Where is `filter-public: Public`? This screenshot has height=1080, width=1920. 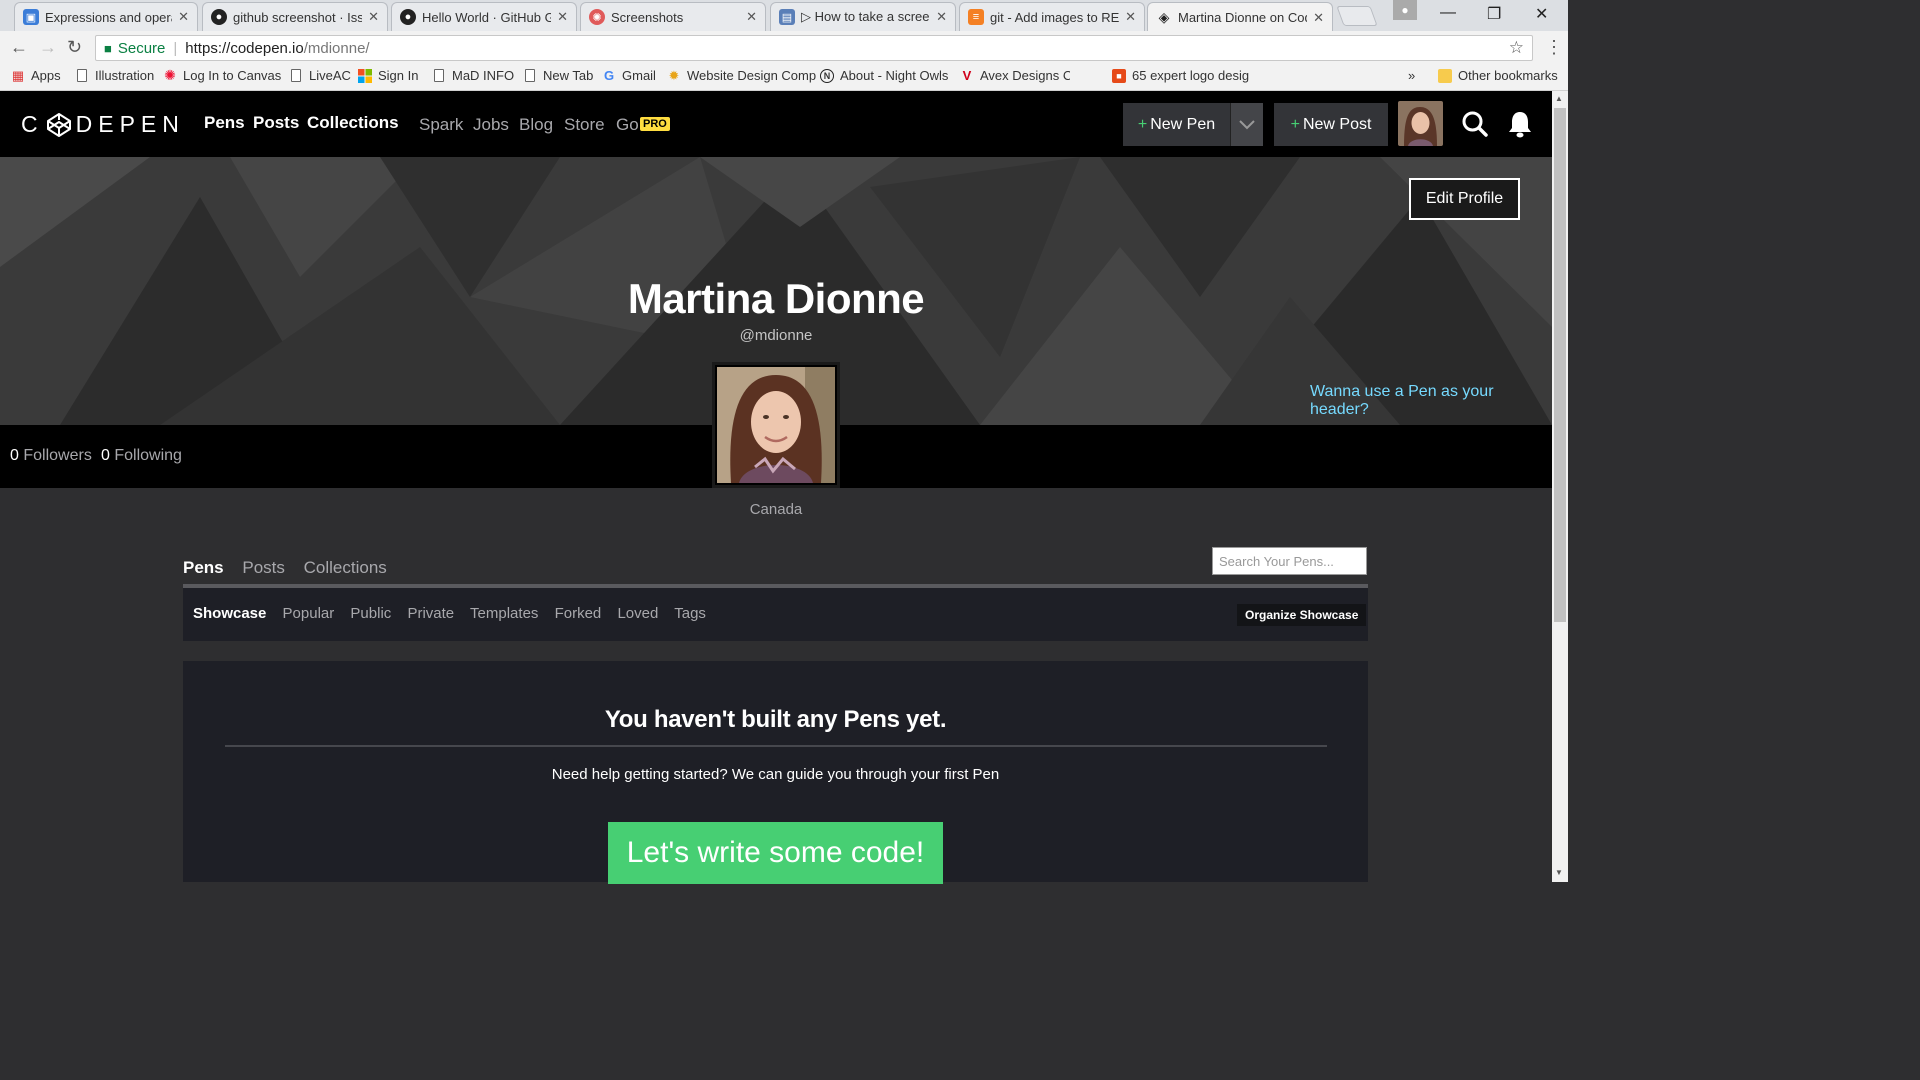
filter-public: Public is located at coordinates (370, 613).